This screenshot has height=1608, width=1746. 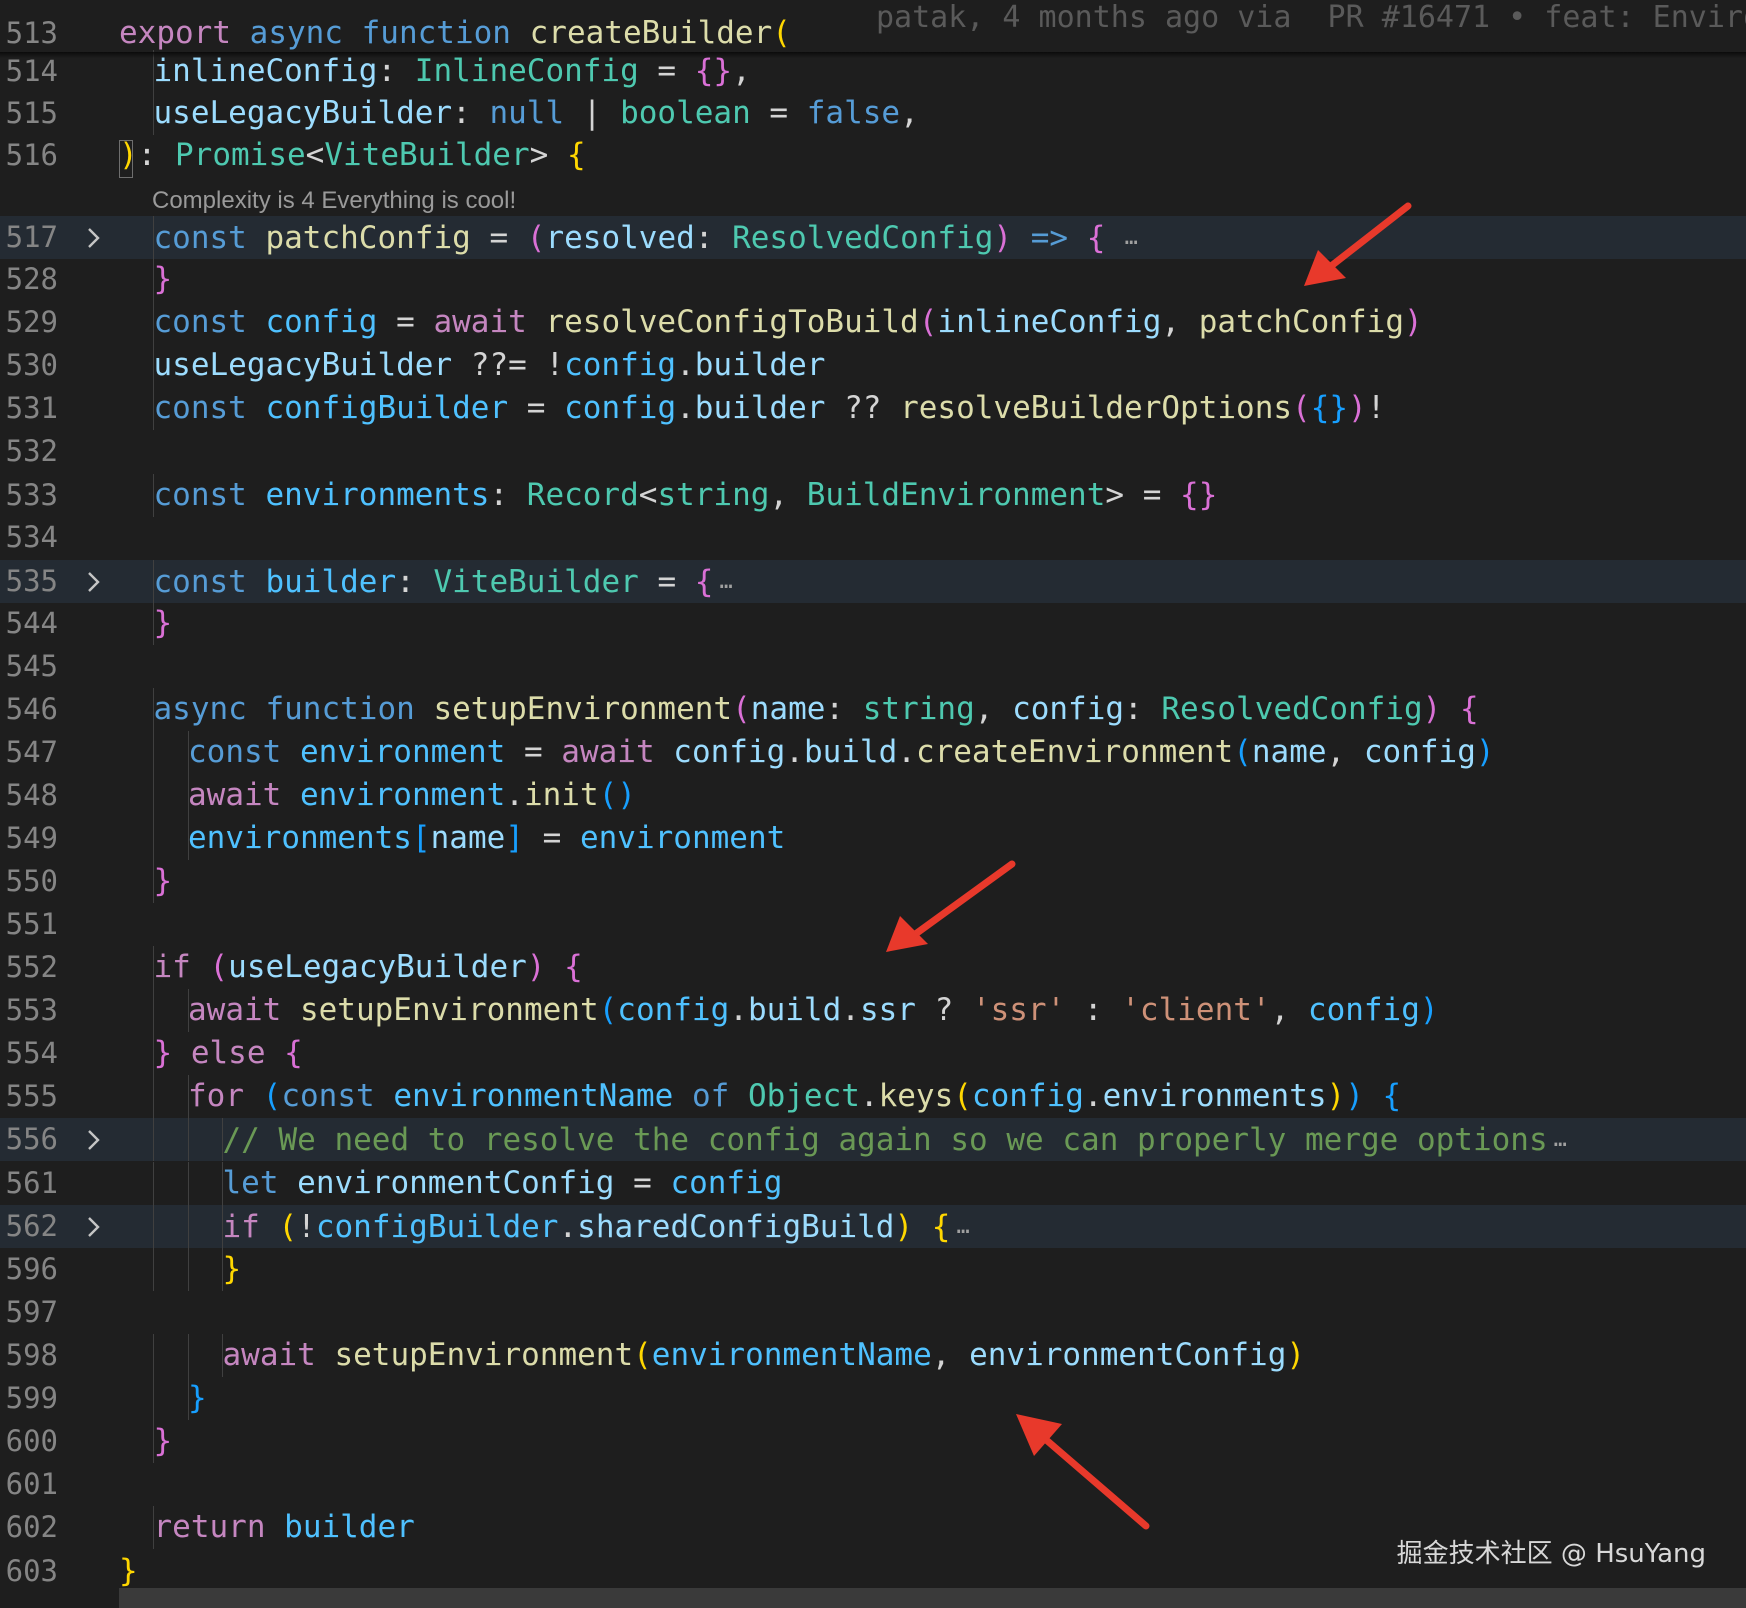 What do you see at coordinates (873, 838) in the screenshot?
I see `code-line: 549 environments[name] = environment` at bounding box center [873, 838].